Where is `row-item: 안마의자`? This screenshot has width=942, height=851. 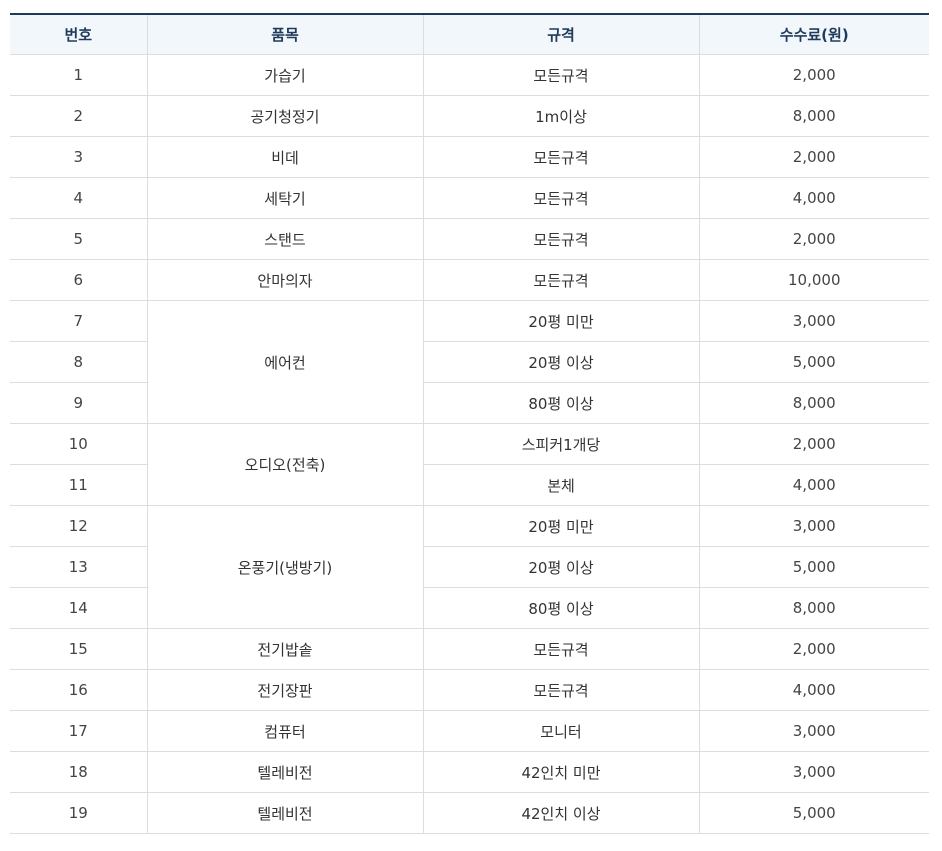
row-item: 안마의자 is located at coordinates (284, 280).